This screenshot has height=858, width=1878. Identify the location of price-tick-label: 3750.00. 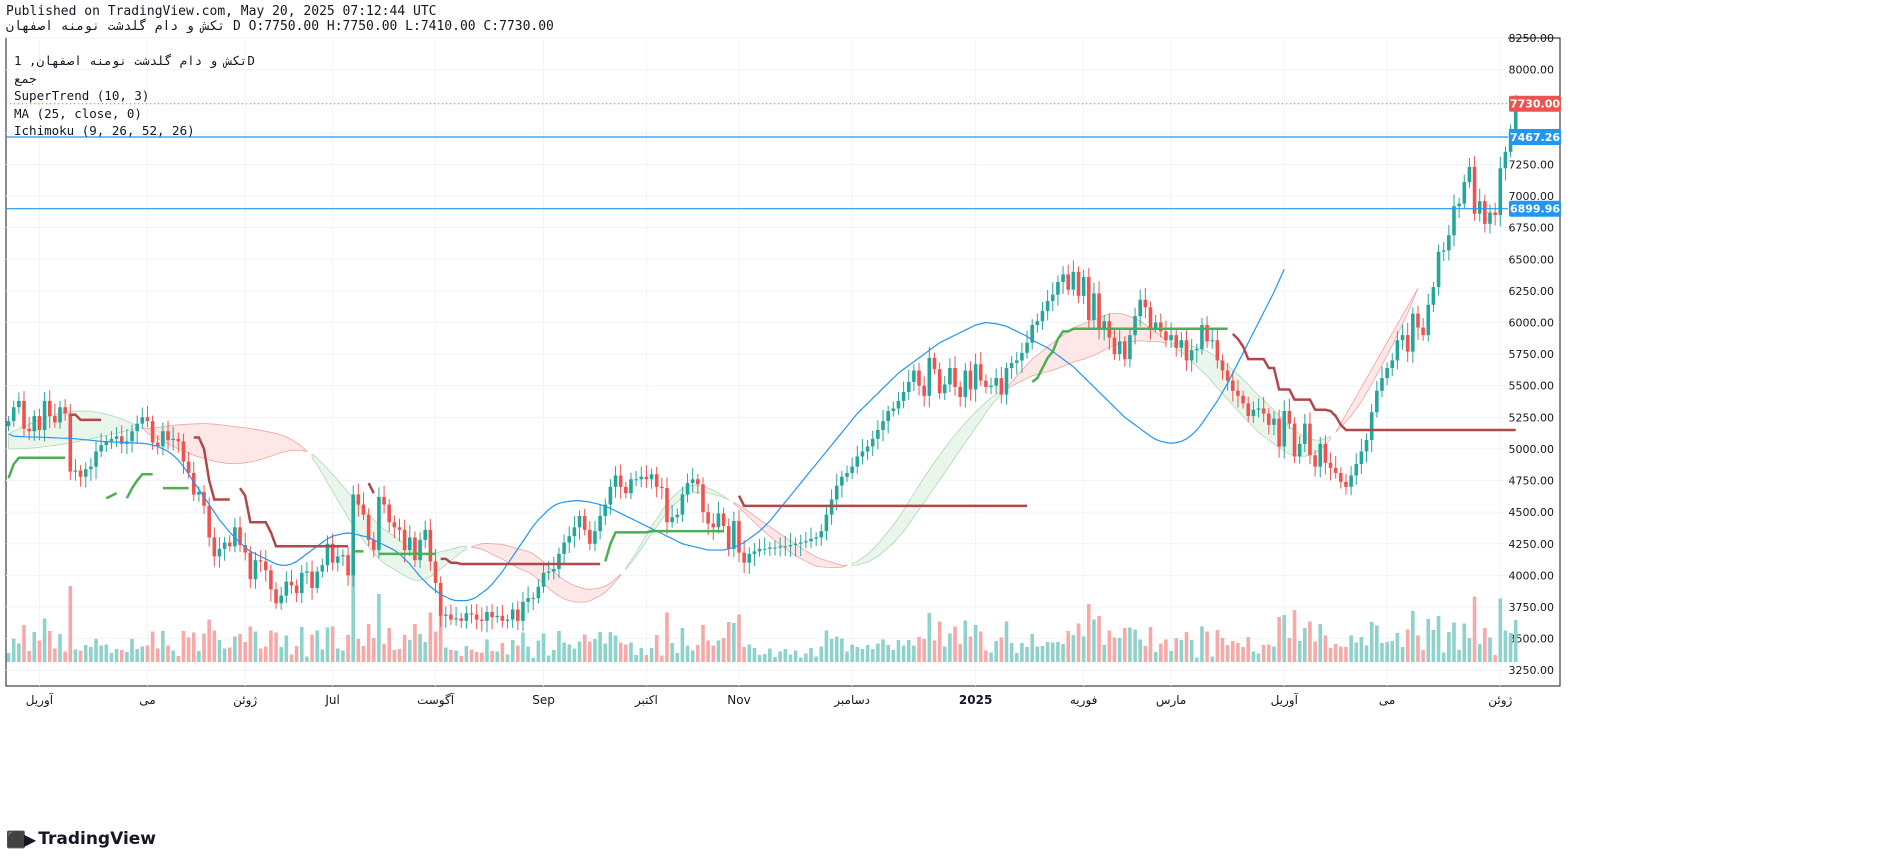
(1532, 607).